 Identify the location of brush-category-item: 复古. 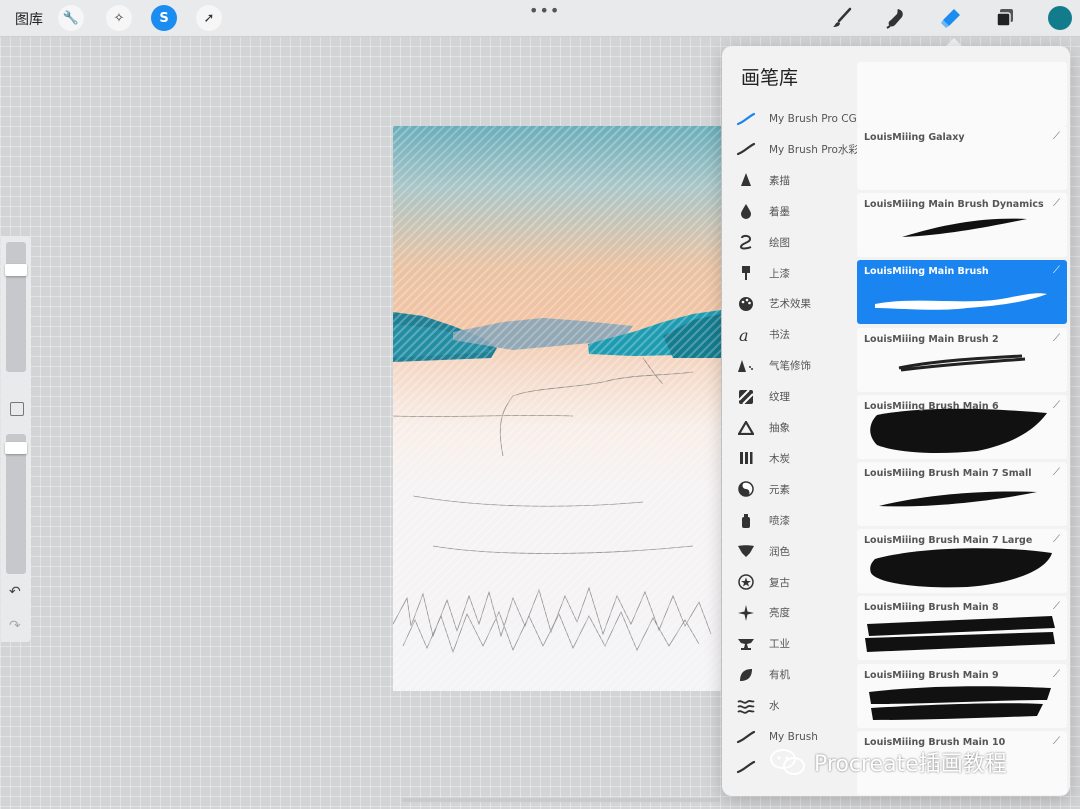
(789, 582).